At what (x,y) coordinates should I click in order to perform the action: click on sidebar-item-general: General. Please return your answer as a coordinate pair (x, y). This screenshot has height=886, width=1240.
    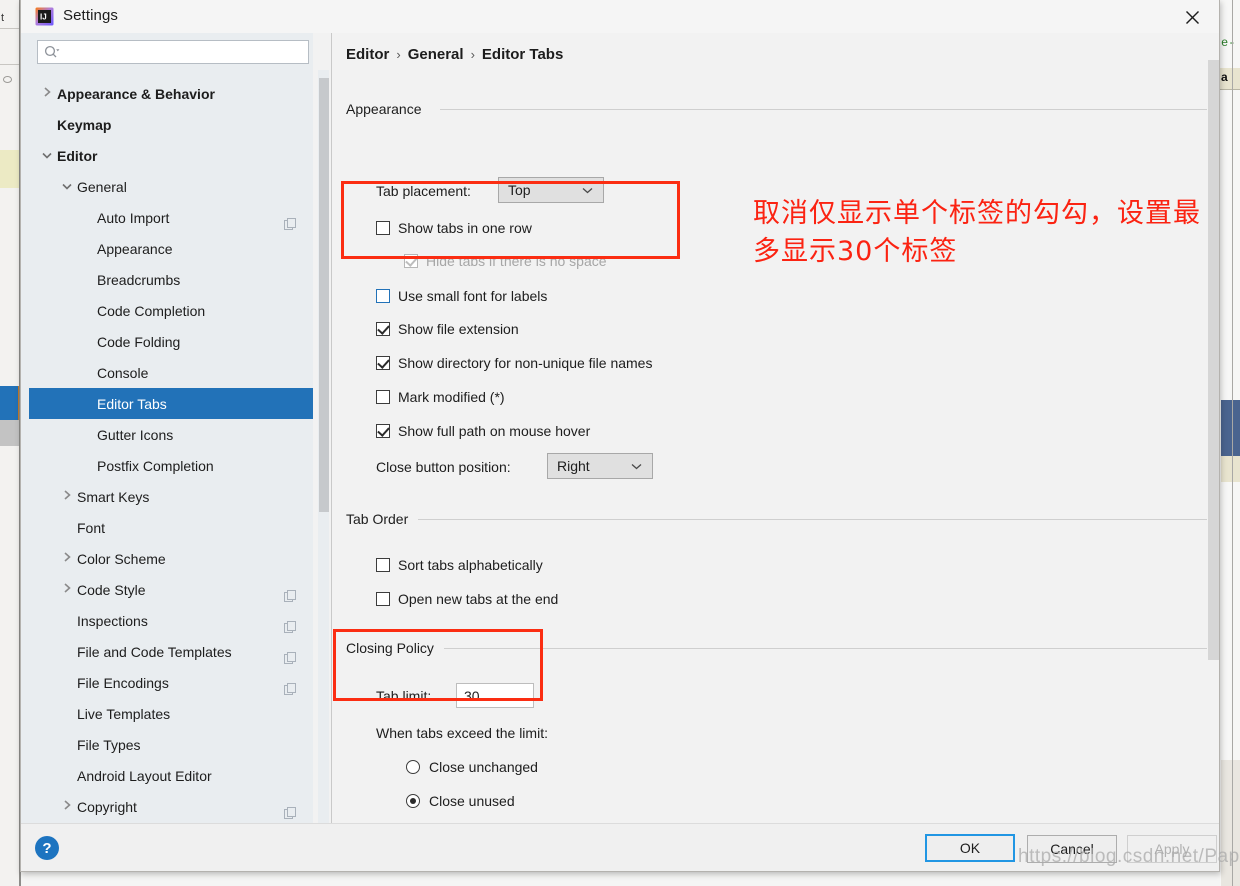
    Looking at the image, I should click on (171, 186).